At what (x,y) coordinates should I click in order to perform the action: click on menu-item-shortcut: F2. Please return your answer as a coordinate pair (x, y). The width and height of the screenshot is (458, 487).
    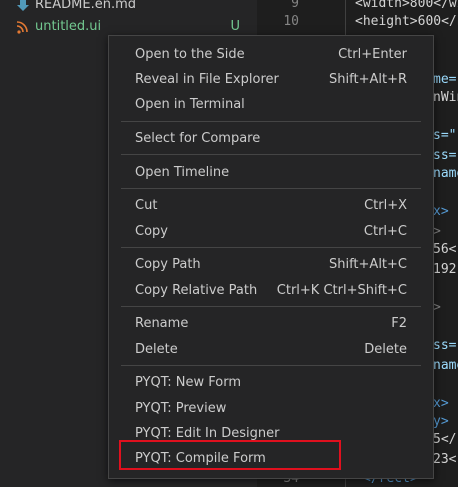
    Looking at the image, I should click on (399, 323).